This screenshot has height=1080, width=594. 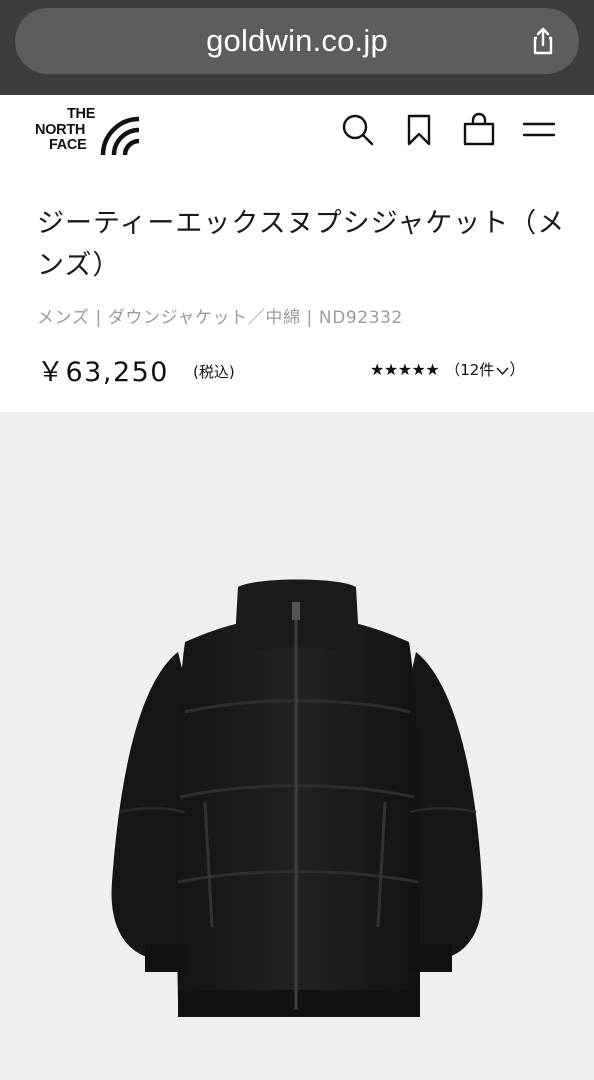 What do you see at coordinates (479, 130) in the screenshot?
I see `cart-icon` at bounding box center [479, 130].